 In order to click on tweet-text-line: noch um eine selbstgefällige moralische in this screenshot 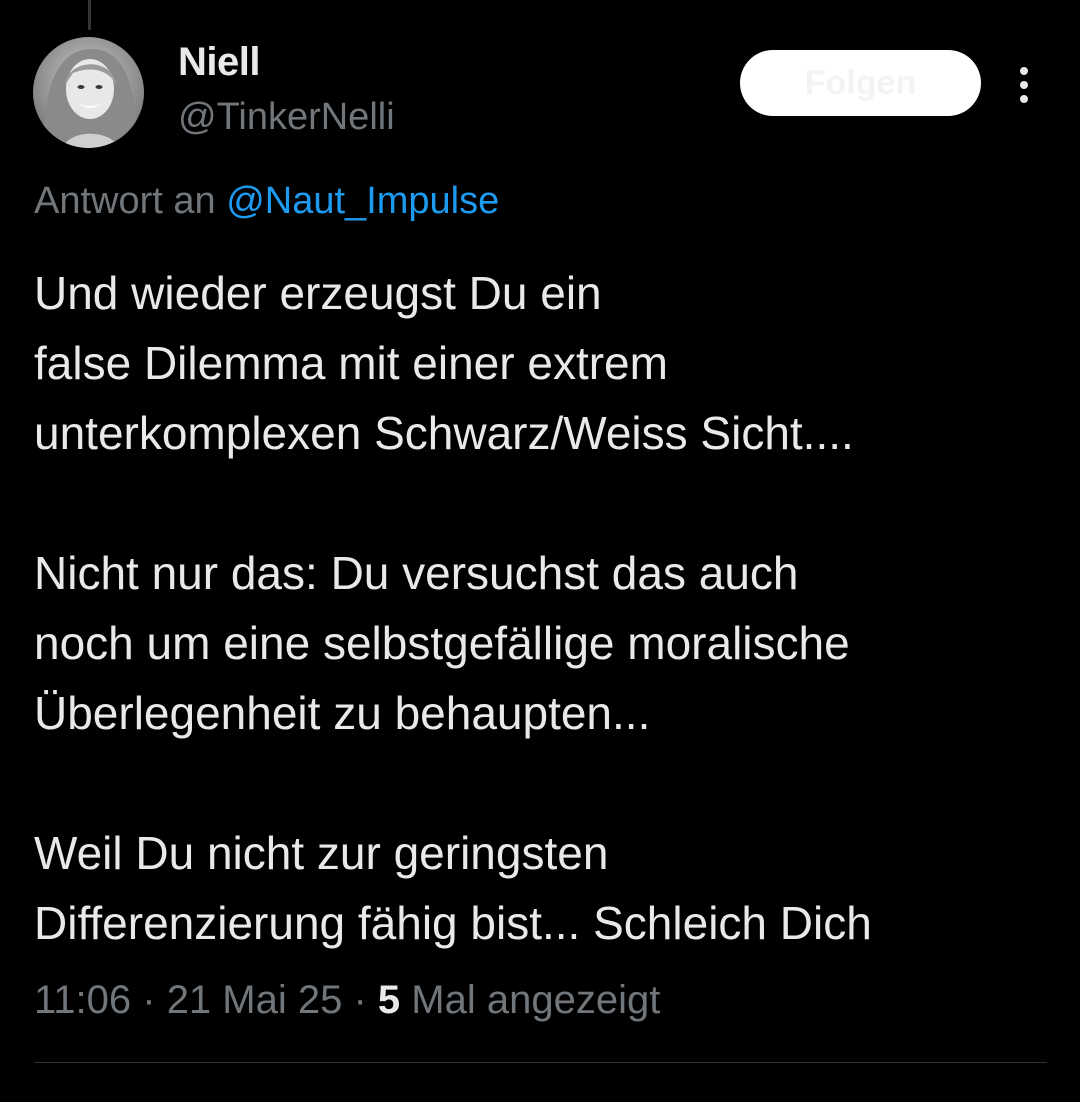, I will do `click(442, 643)`.